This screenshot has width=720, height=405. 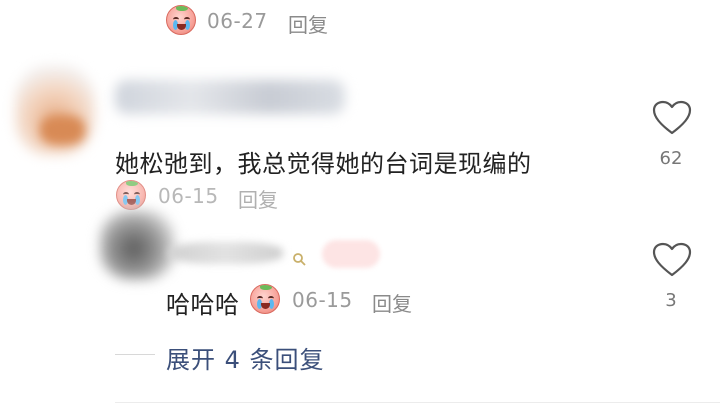 What do you see at coordinates (203, 305) in the screenshot?
I see `comment-text: 哈哈哈` at bounding box center [203, 305].